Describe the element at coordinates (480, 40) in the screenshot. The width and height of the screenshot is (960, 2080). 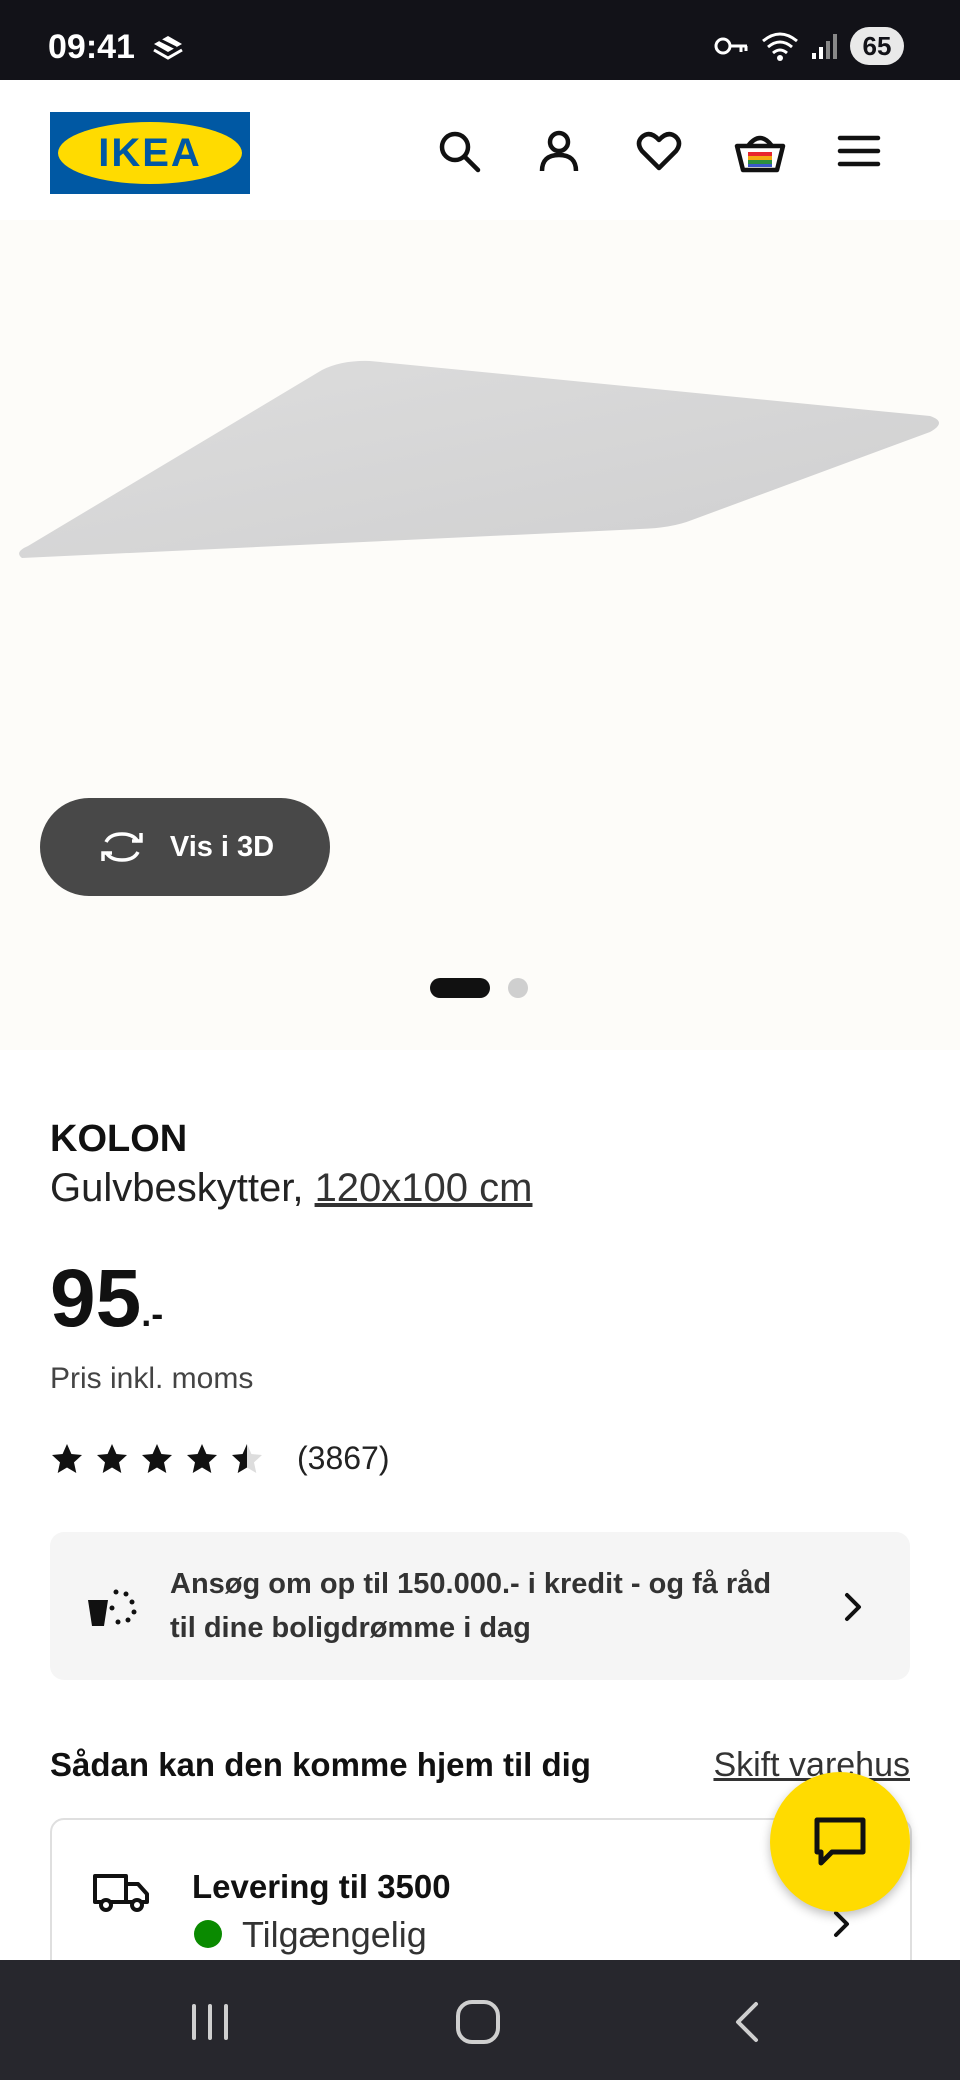
I see `status-bar: 09:41 65` at that location.